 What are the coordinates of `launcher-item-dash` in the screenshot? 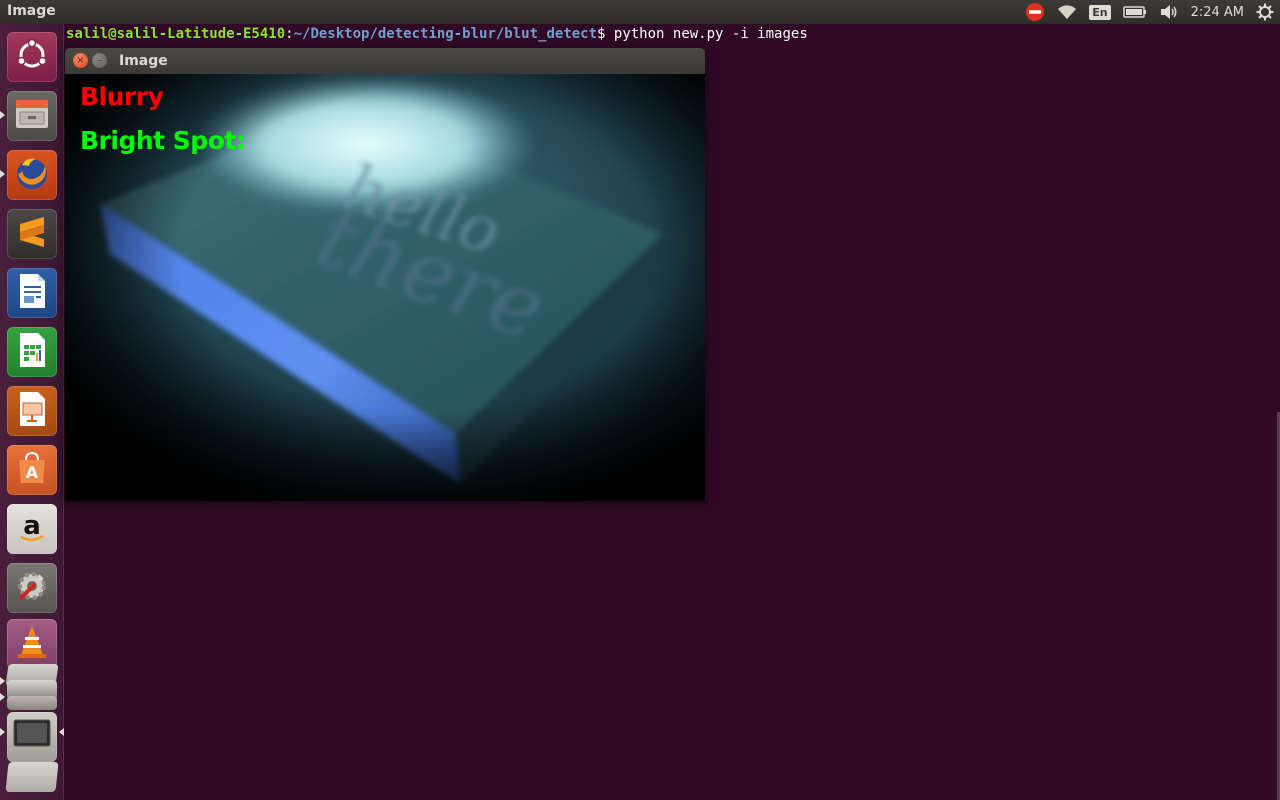 It's located at (32, 57).